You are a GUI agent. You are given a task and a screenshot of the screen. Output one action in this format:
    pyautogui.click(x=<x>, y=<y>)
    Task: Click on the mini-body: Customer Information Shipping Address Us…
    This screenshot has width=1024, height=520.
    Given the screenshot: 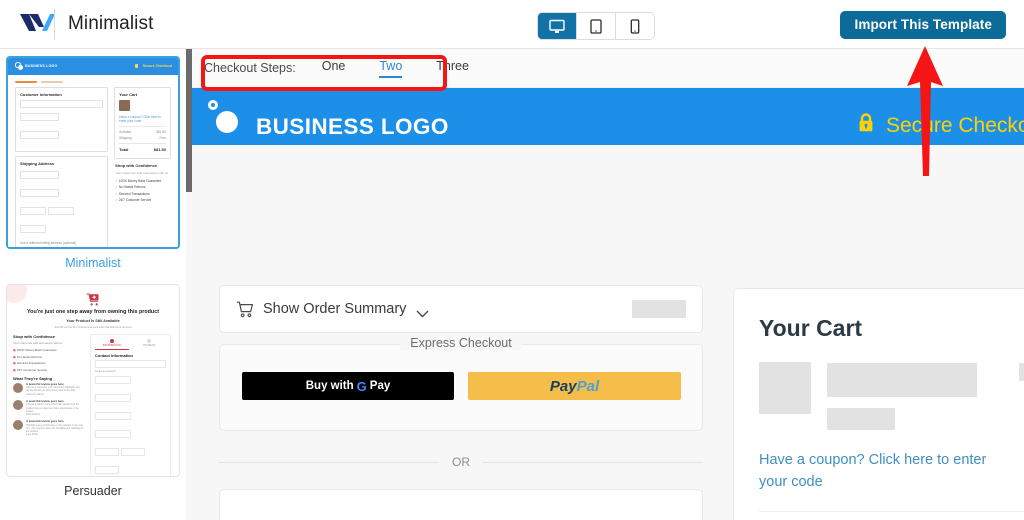 What is the action you would take?
    pyautogui.click(x=93, y=161)
    